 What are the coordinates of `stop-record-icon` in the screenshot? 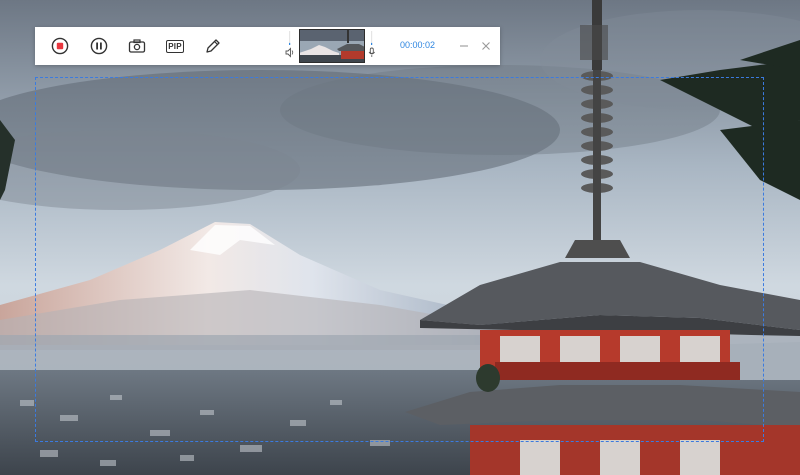 It's located at (60, 46).